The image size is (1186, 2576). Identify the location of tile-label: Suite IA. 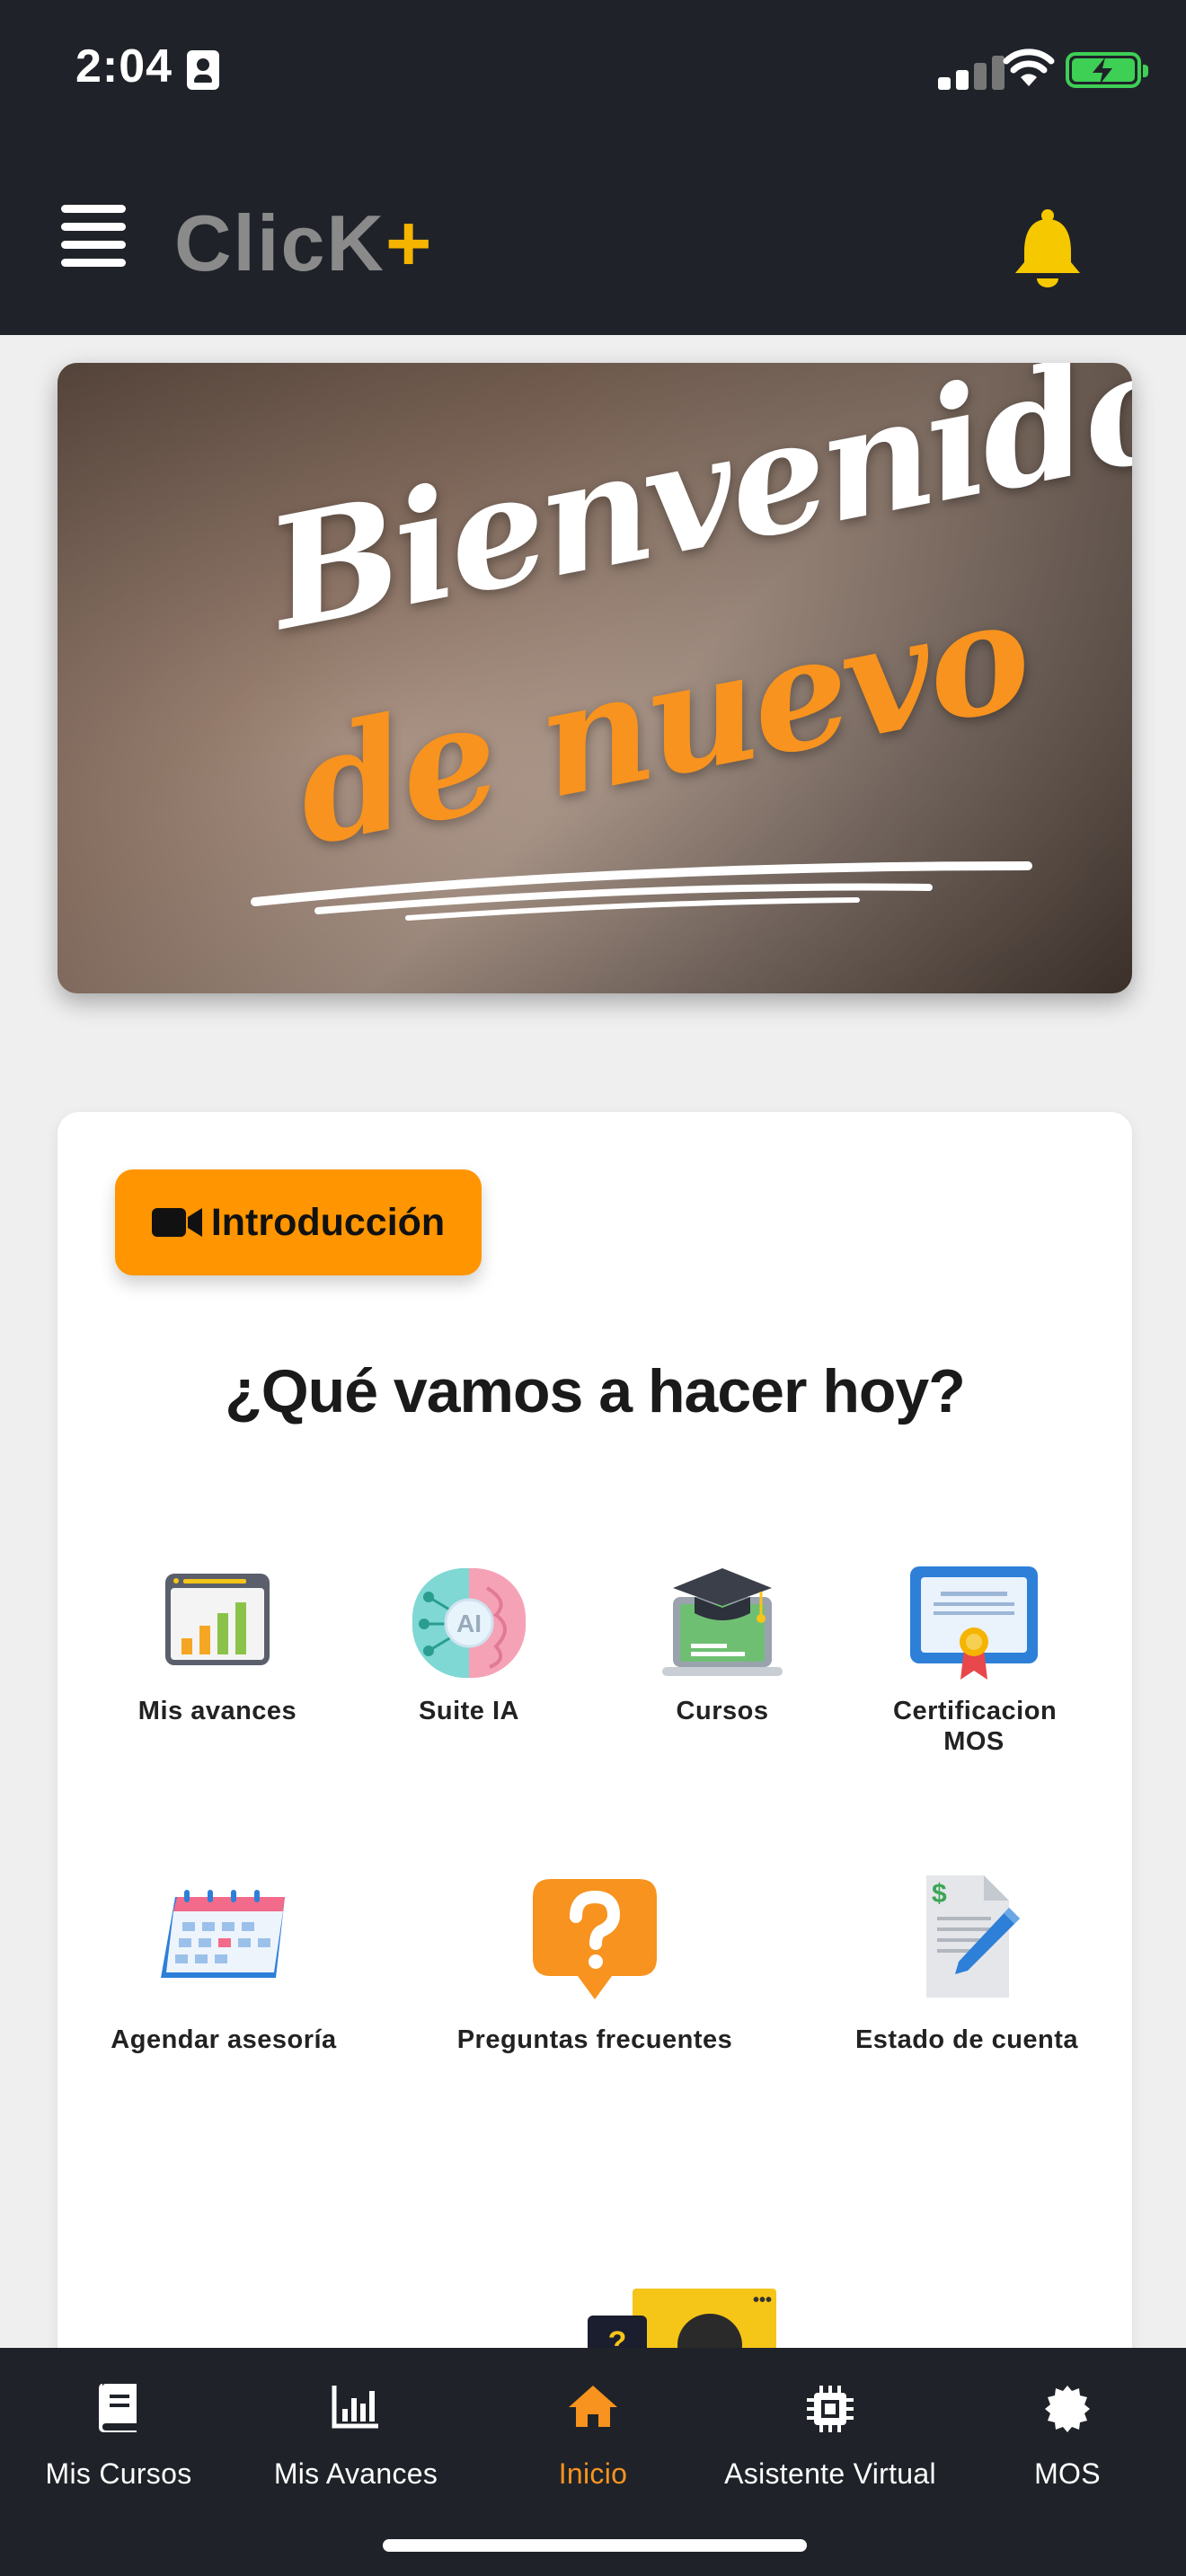
(469, 1711).